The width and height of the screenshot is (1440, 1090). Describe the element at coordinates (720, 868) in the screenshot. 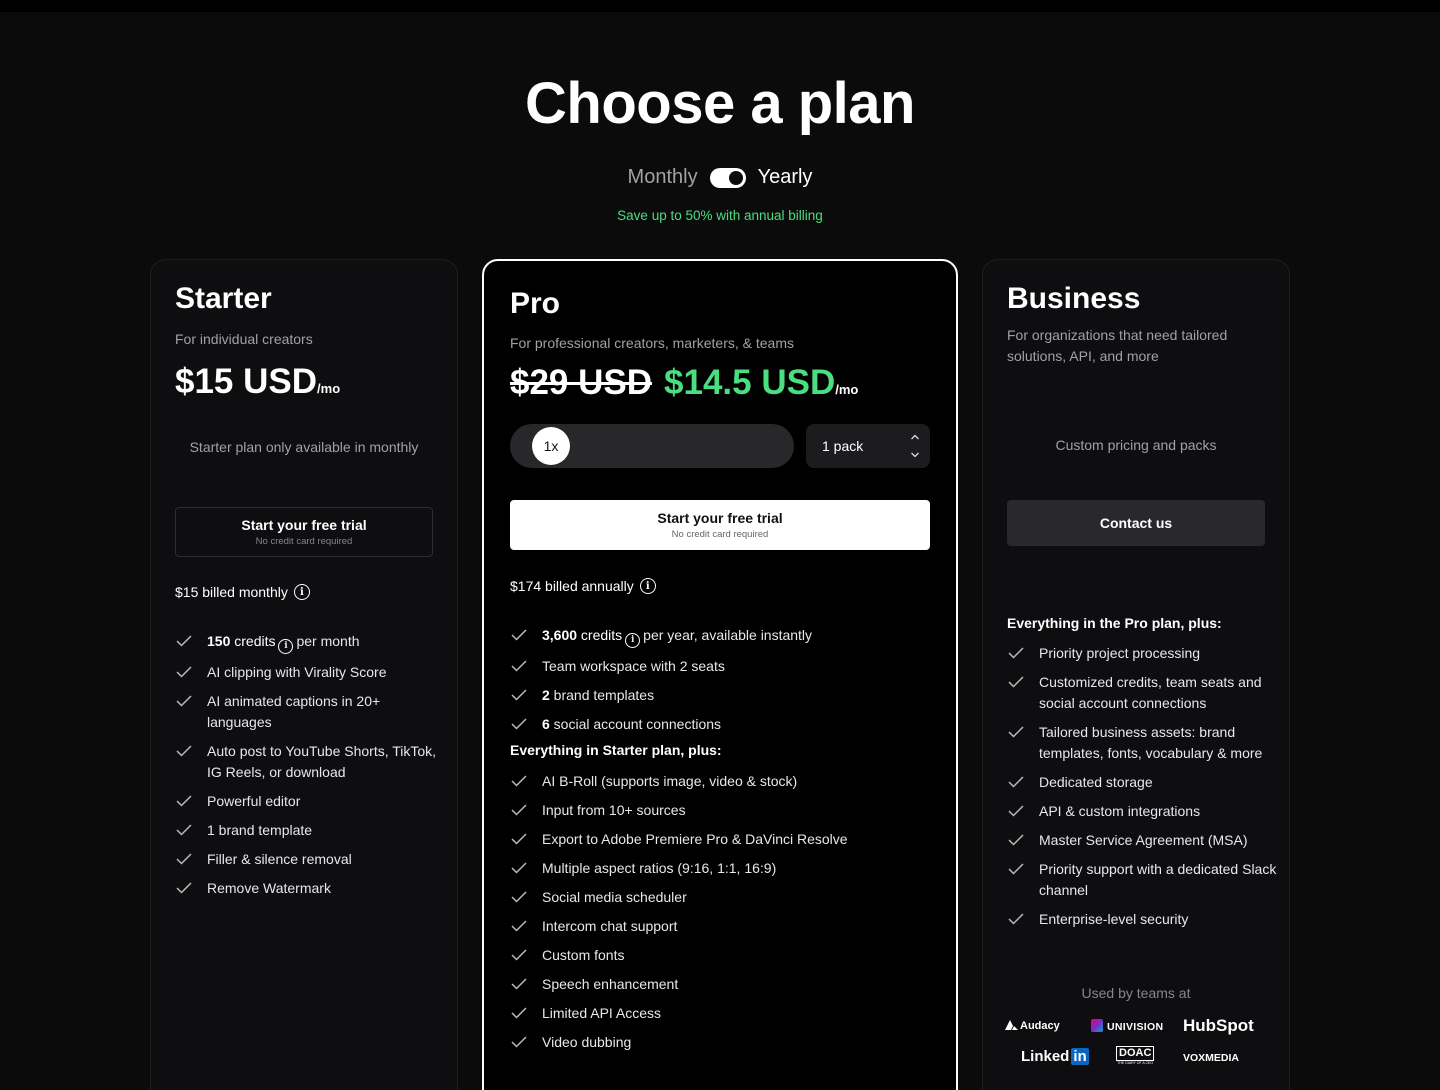

I see `list-item: Multiple aspect ratios (9:16, 1:1, 16:9)` at that location.